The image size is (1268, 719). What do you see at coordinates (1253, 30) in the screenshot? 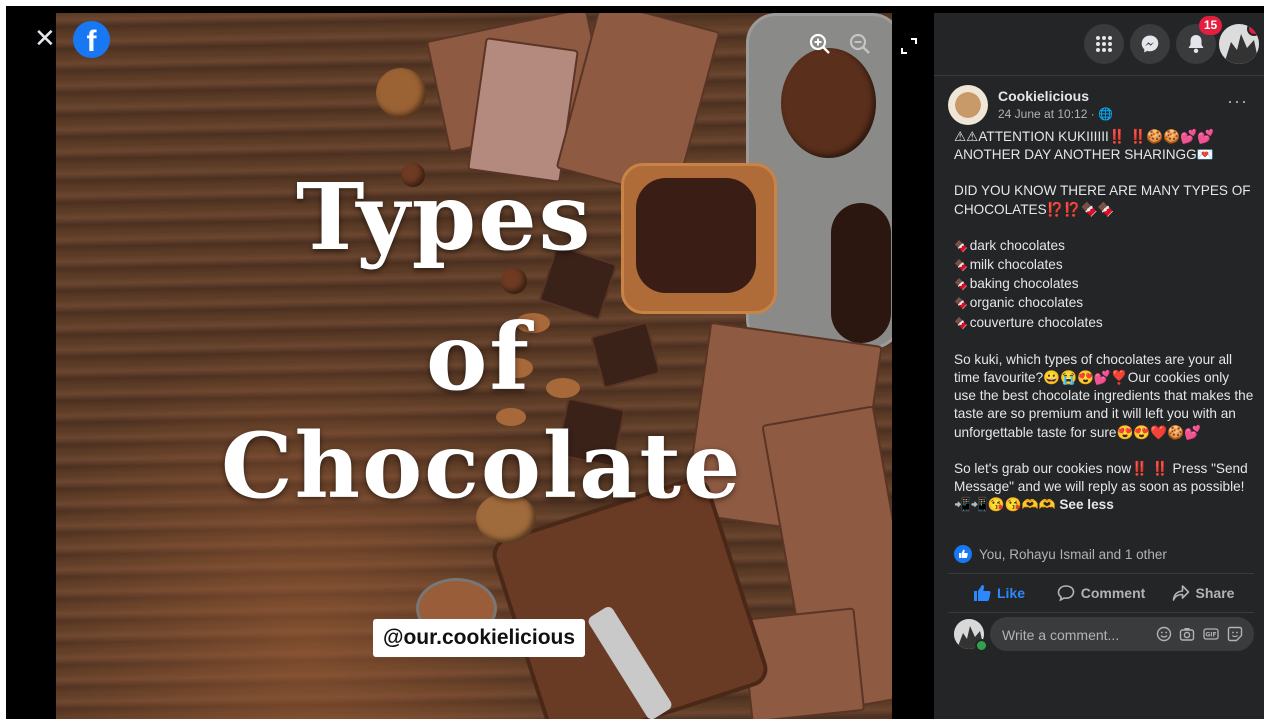
I see `avatar-status-dot` at bounding box center [1253, 30].